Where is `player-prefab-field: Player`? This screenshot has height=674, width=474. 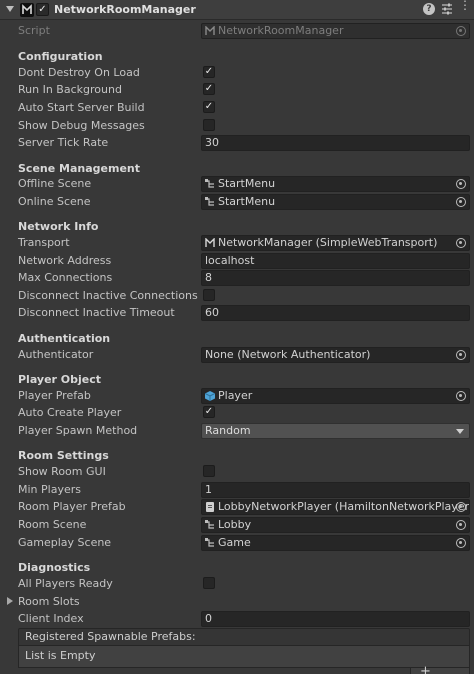
player-prefab-field: Player is located at coordinates (335, 396).